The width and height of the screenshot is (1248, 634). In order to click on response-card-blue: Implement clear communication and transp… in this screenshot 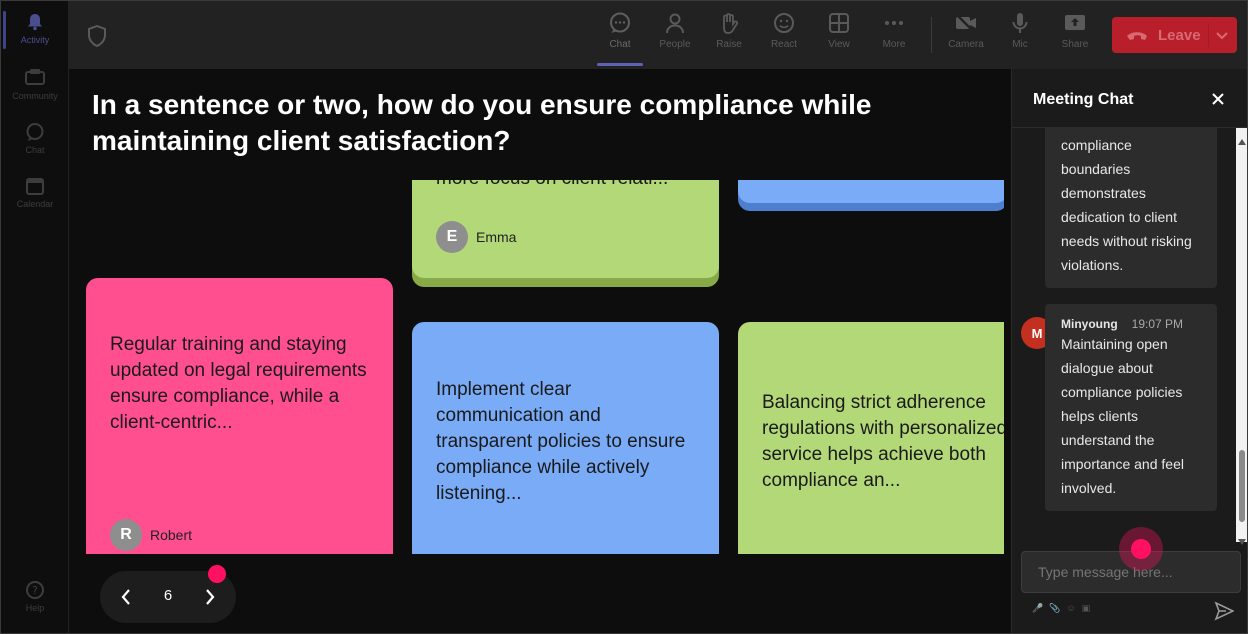, I will do `click(565, 438)`.